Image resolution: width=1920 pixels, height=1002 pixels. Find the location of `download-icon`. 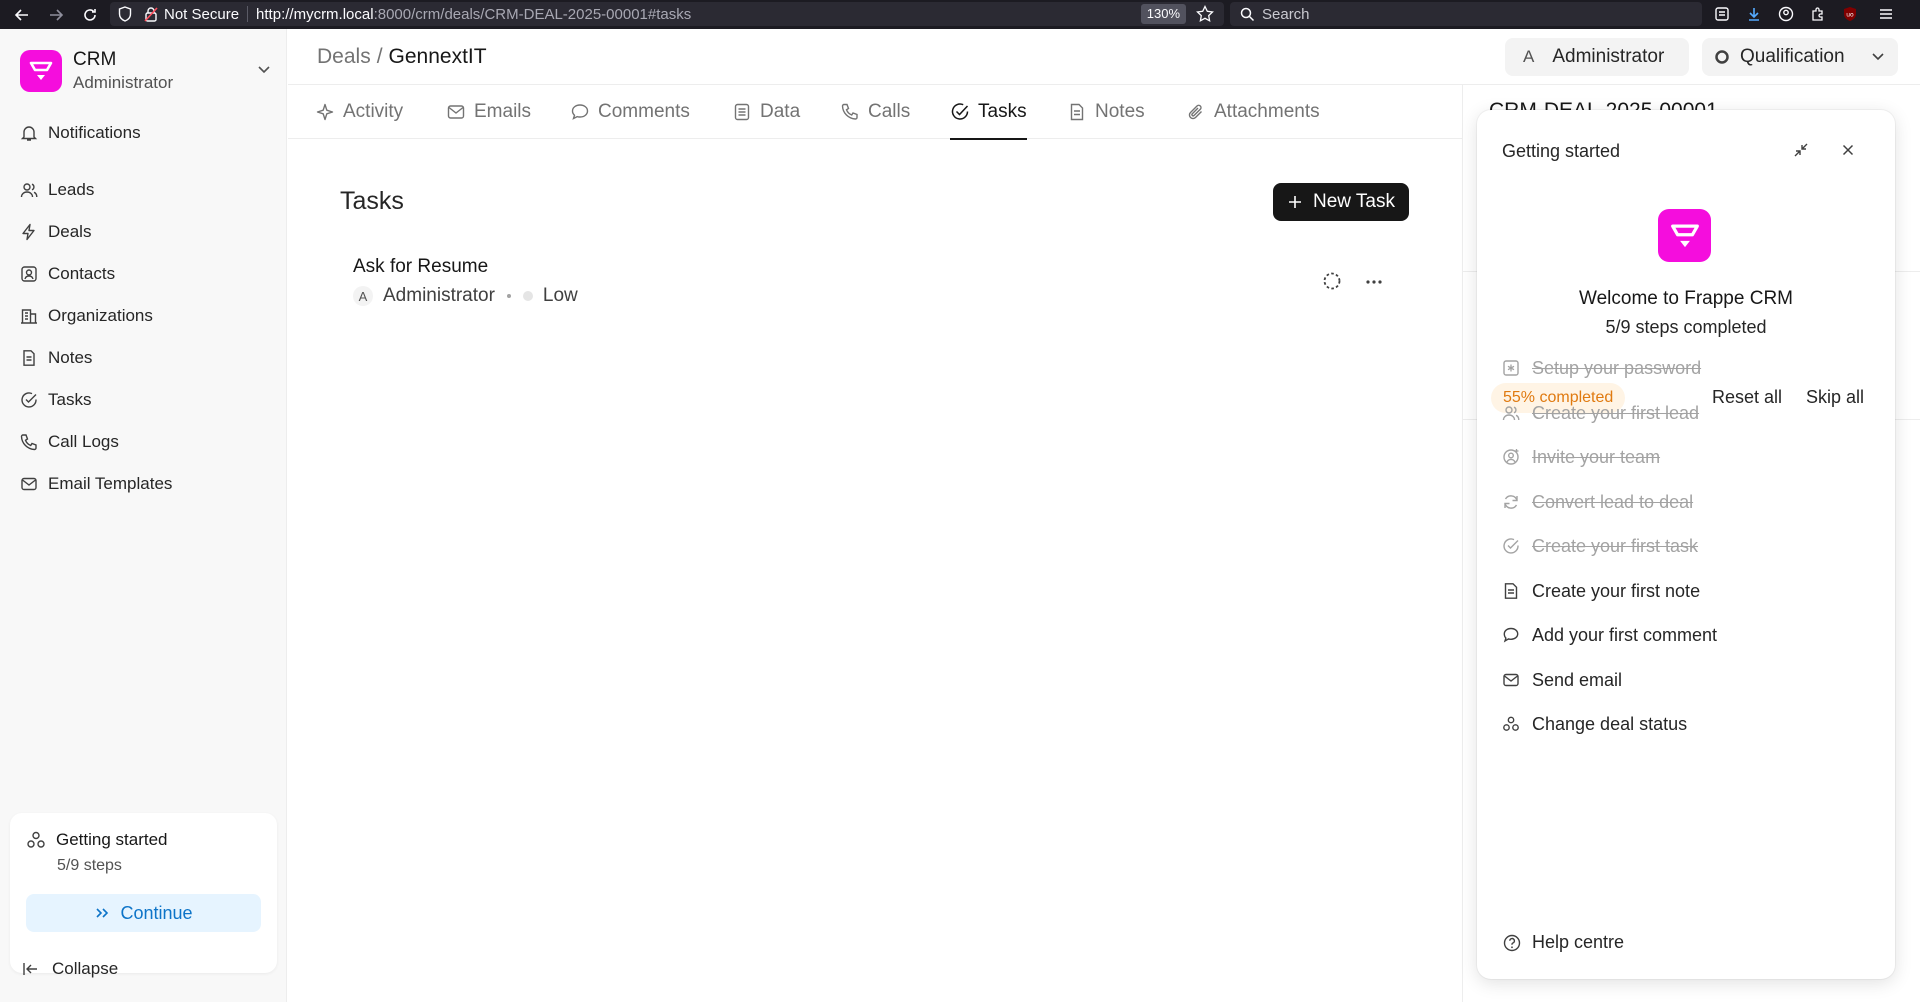

download-icon is located at coordinates (1754, 14).